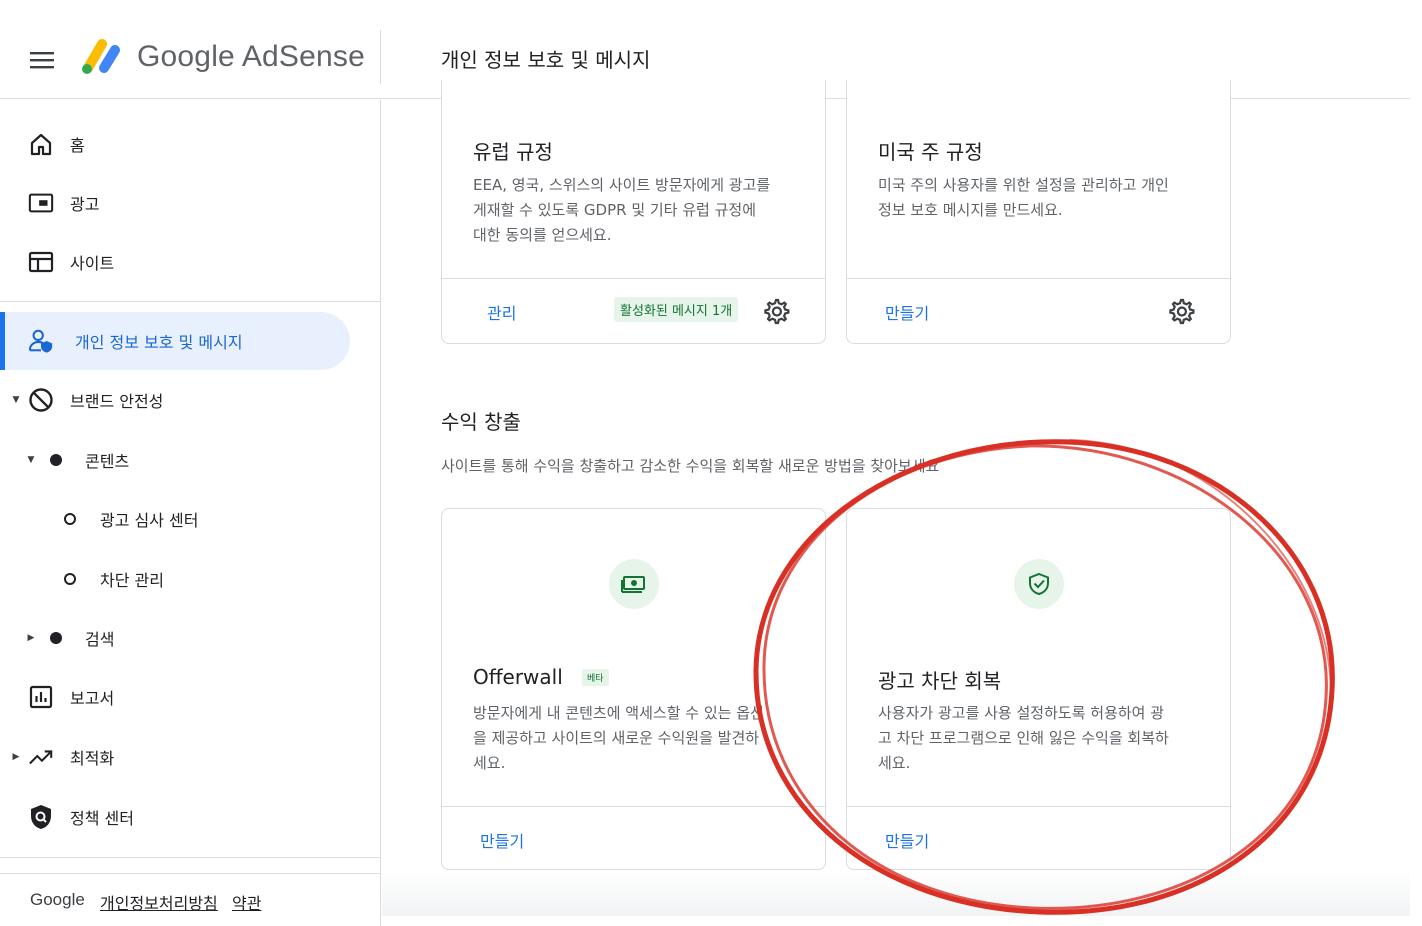 Image resolution: width=1422 pixels, height=926 pixels. Describe the element at coordinates (102, 818) in the screenshot. I see `sidebar-item-label: 정책 센터` at that location.